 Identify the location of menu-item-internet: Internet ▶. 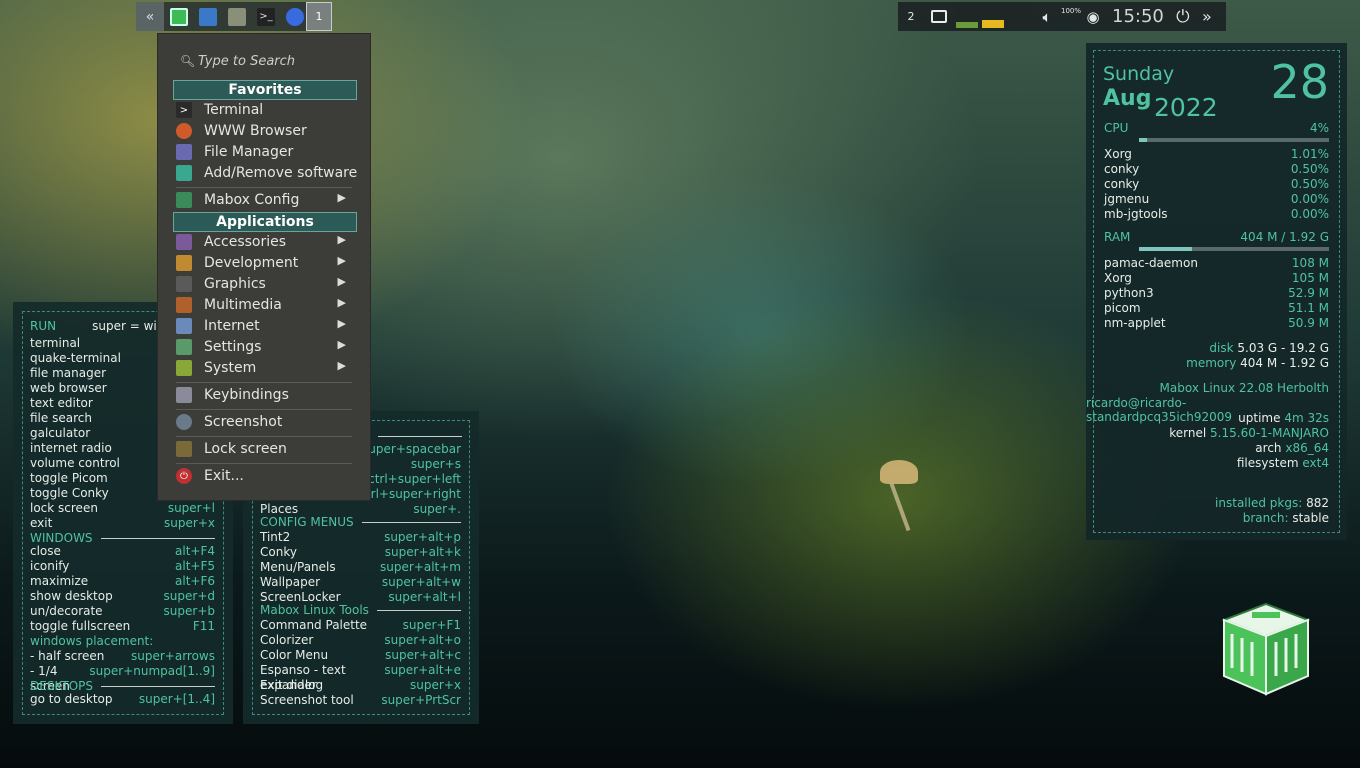
(269, 326).